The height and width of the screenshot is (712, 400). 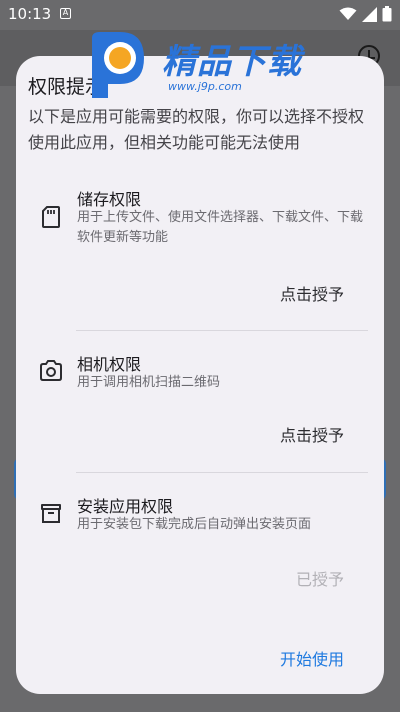 What do you see at coordinates (319, 579) in the screenshot?
I see `install-granted-label: 已授予` at bounding box center [319, 579].